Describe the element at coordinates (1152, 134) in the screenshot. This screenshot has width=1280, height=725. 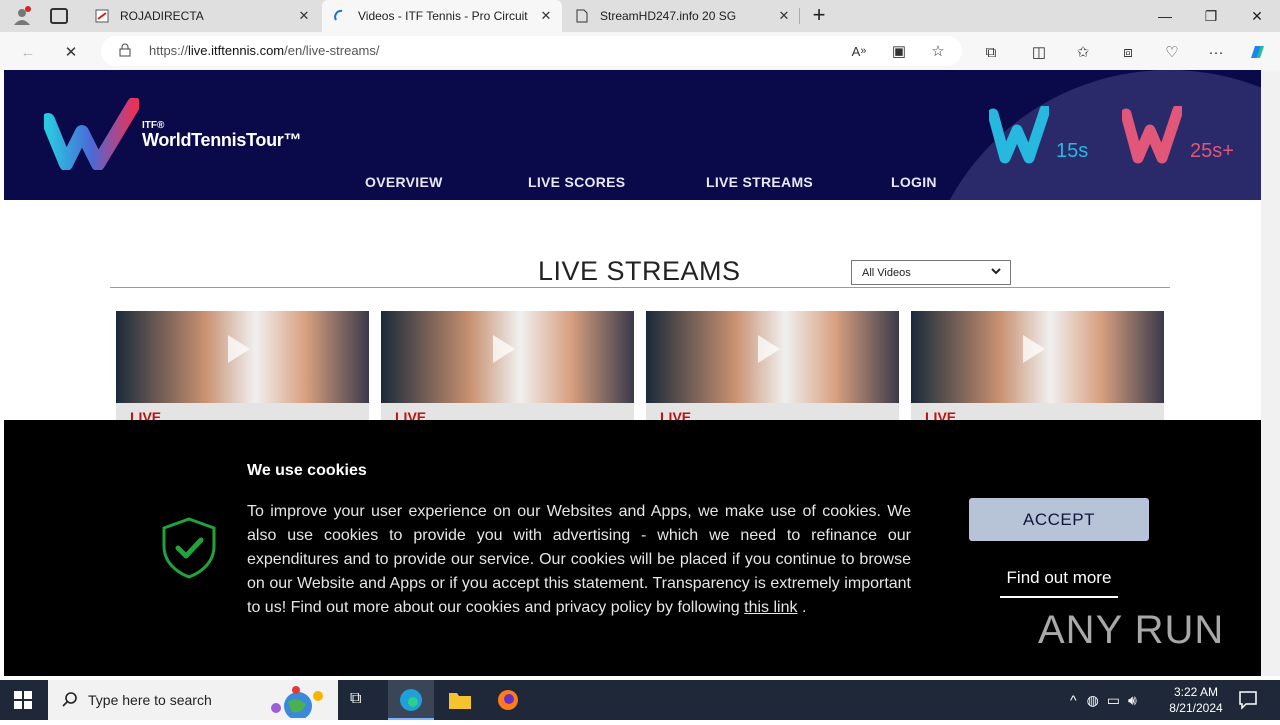
I see `w25-logo-icon` at that location.